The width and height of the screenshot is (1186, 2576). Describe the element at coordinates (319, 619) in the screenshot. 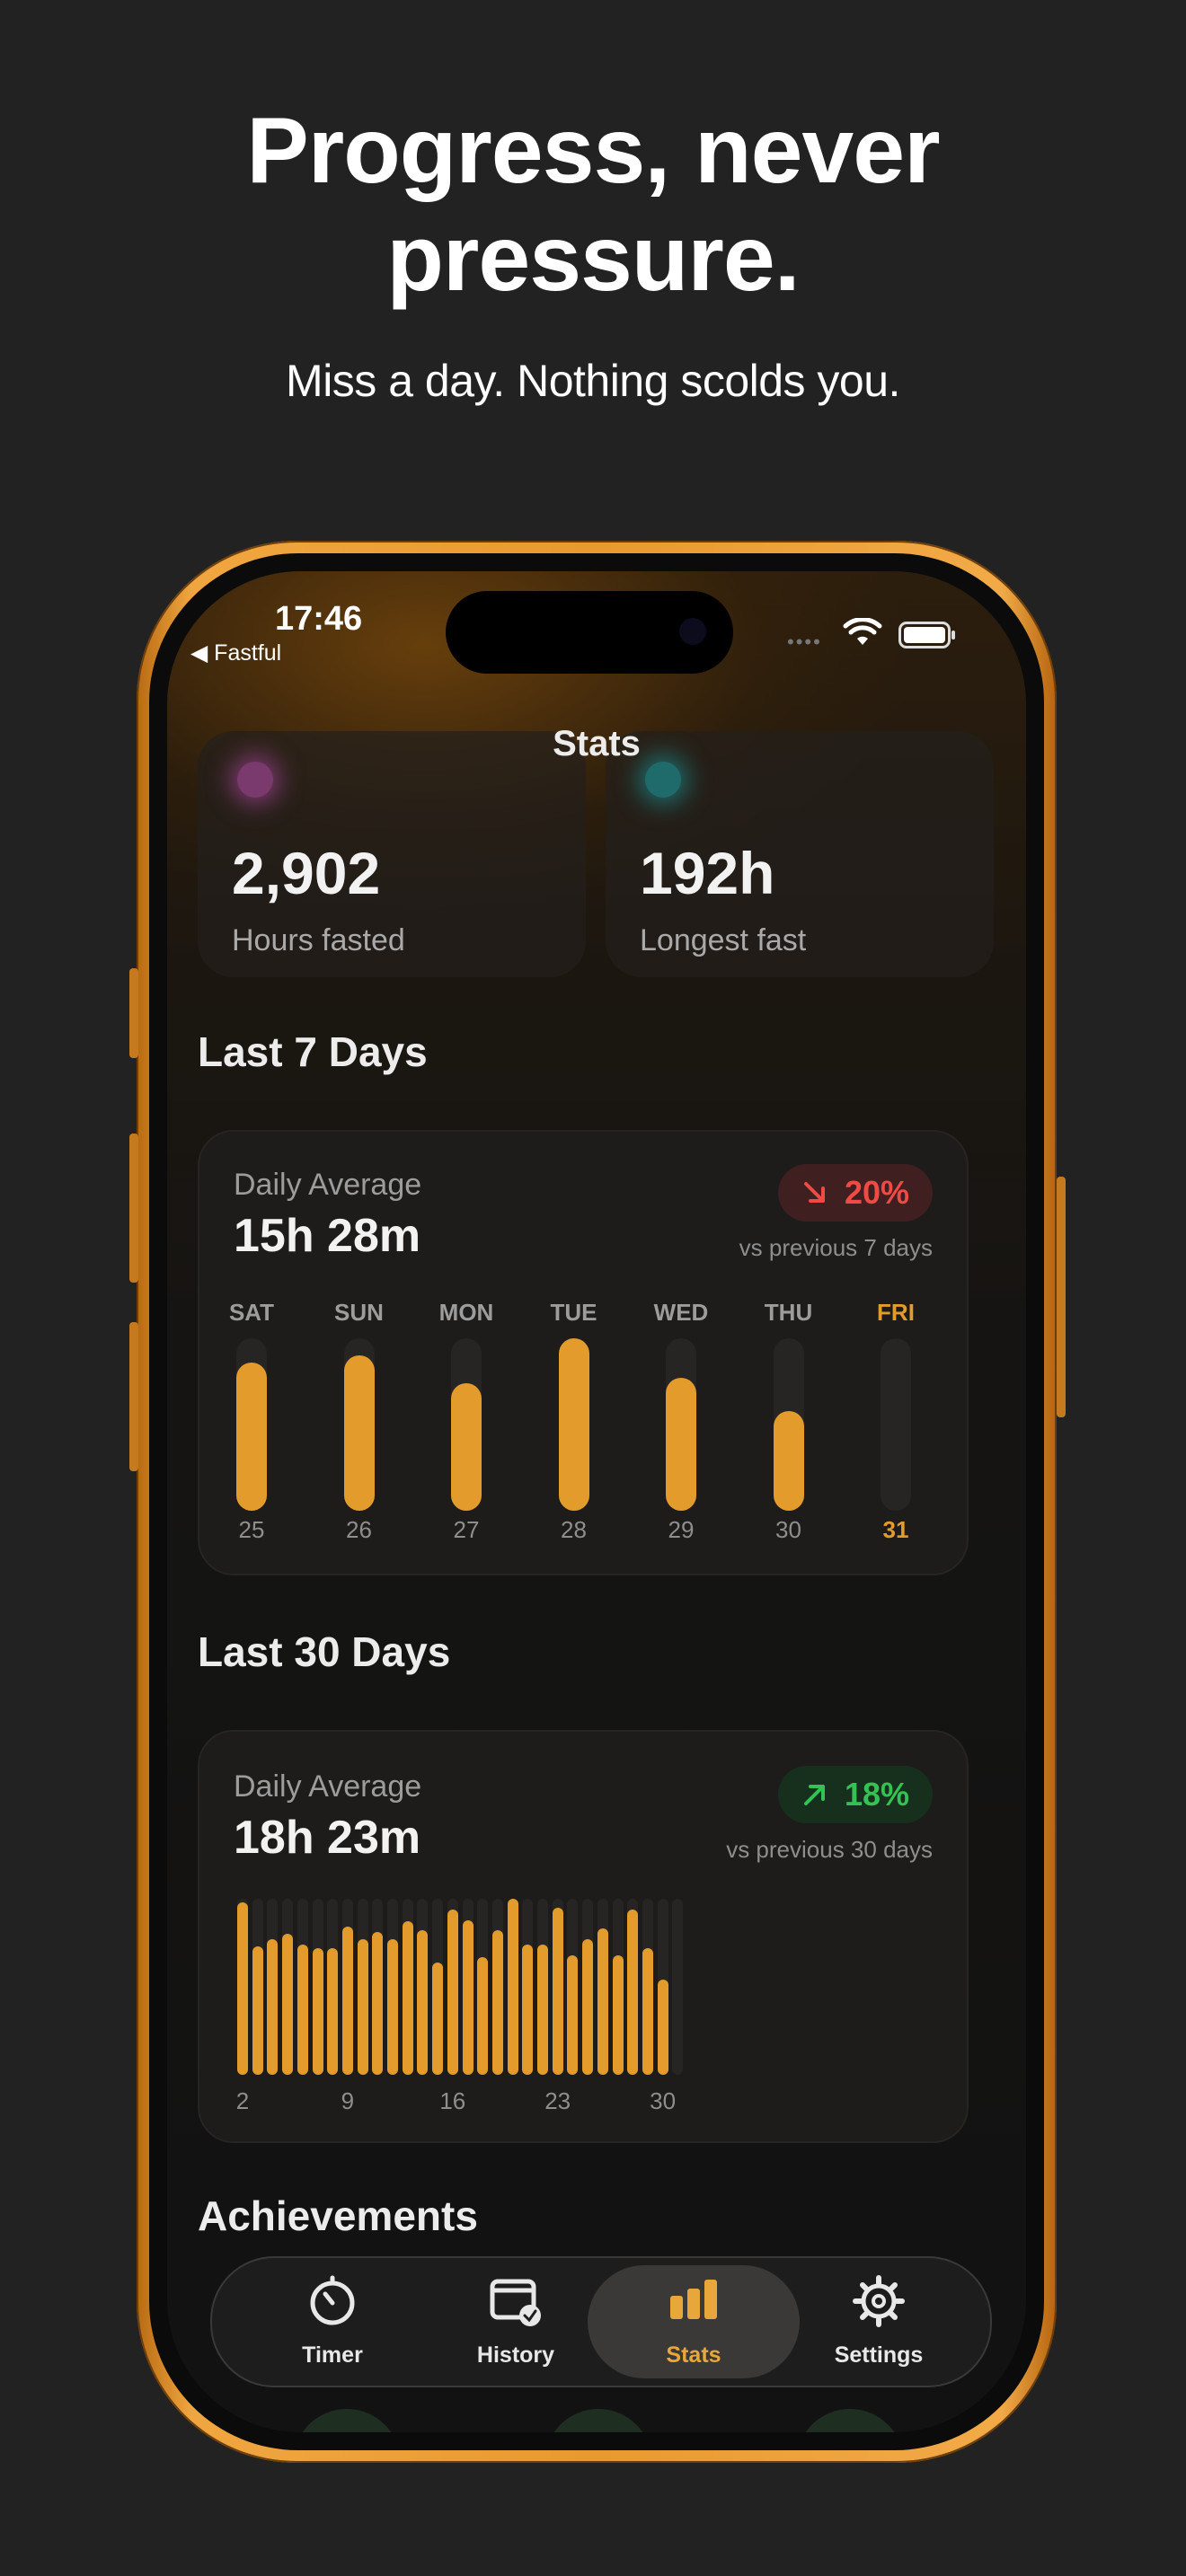

I see `status-time: 17:46` at that location.